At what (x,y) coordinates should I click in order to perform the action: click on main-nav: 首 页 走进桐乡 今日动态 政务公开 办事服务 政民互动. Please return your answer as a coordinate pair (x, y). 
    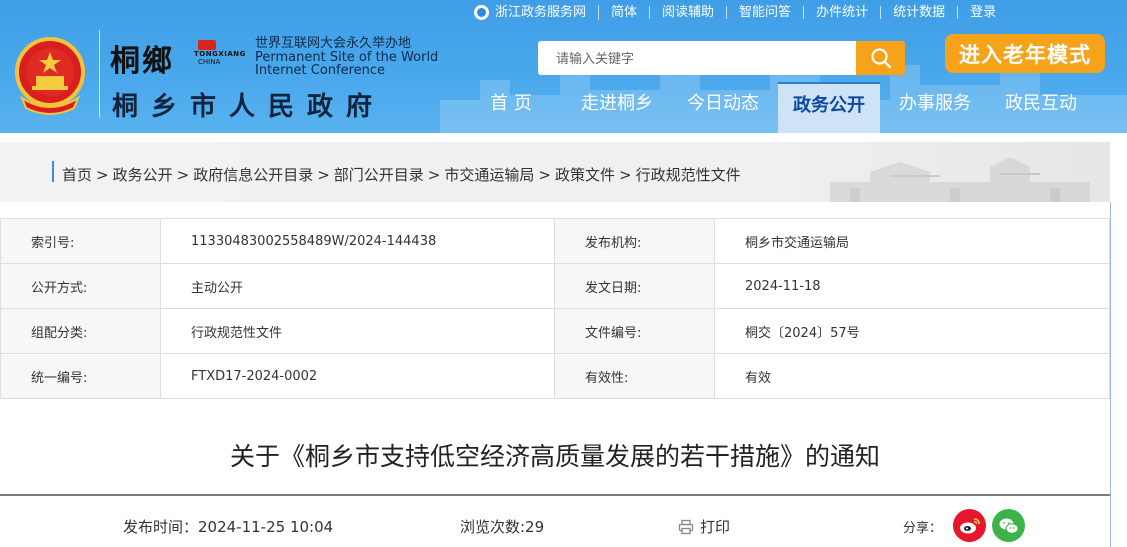
    Looking at the image, I should click on (776, 107).